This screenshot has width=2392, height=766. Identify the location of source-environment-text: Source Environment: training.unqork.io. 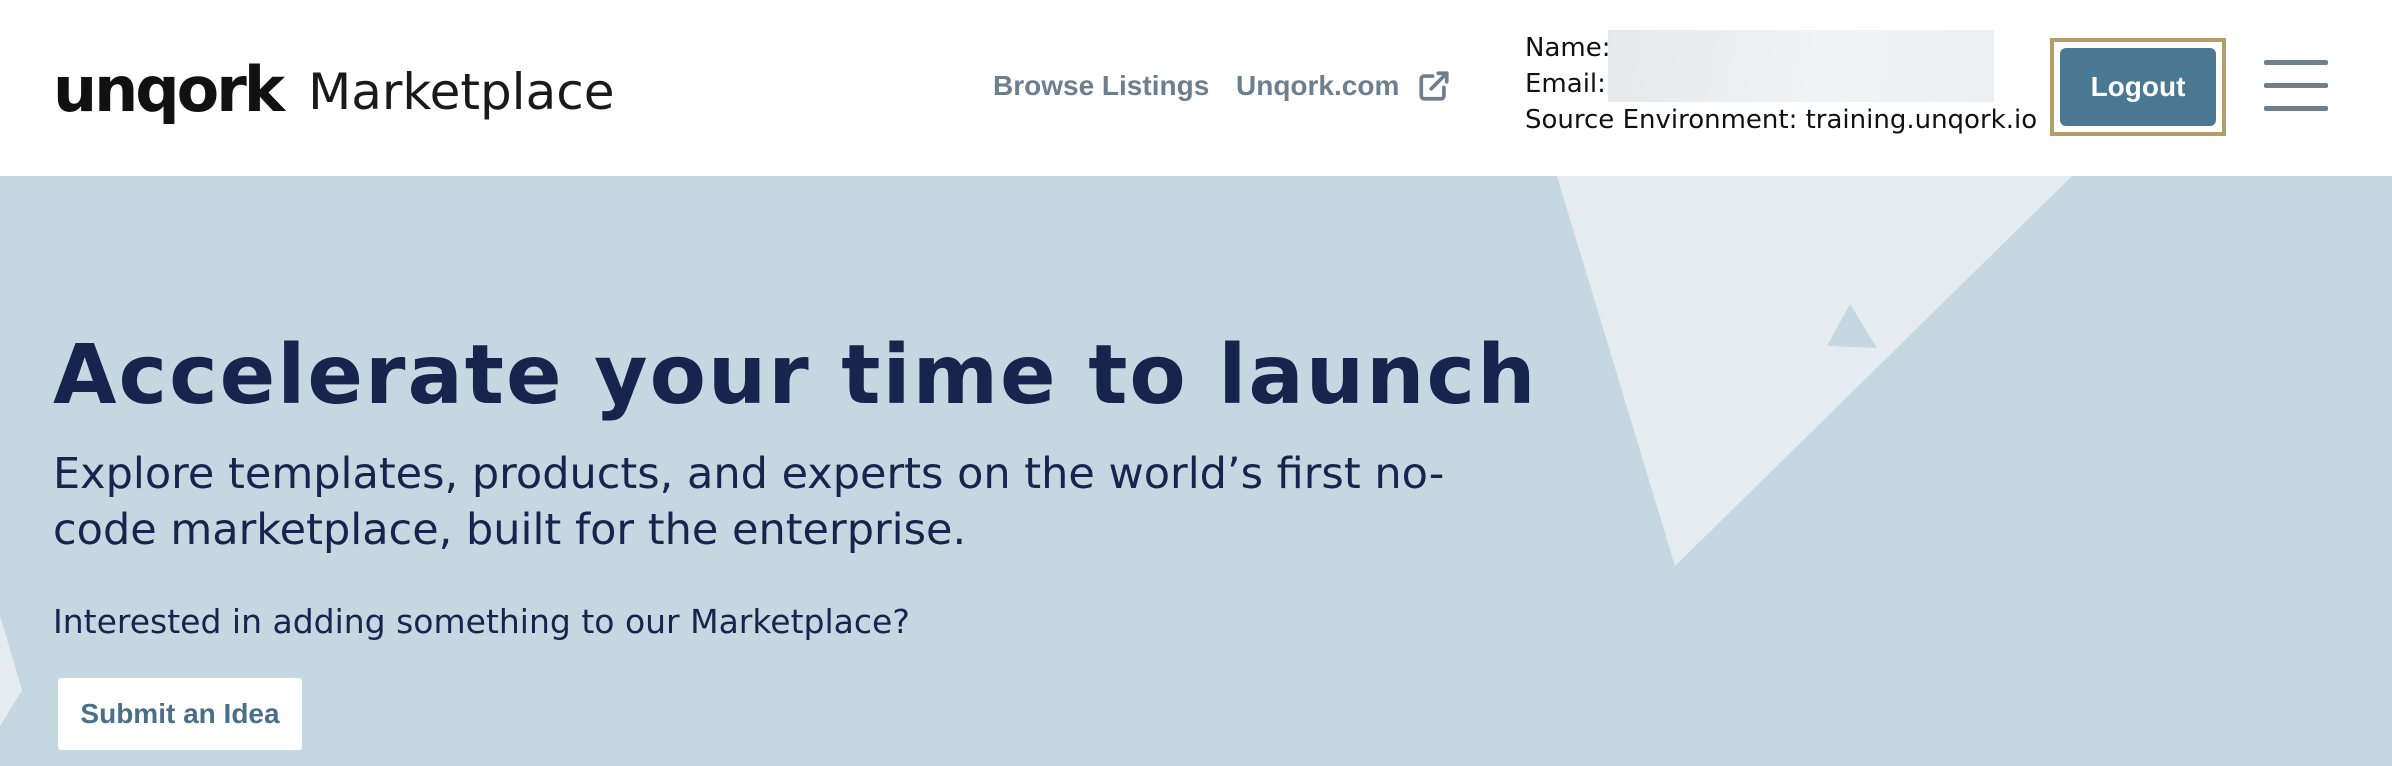
(1781, 120).